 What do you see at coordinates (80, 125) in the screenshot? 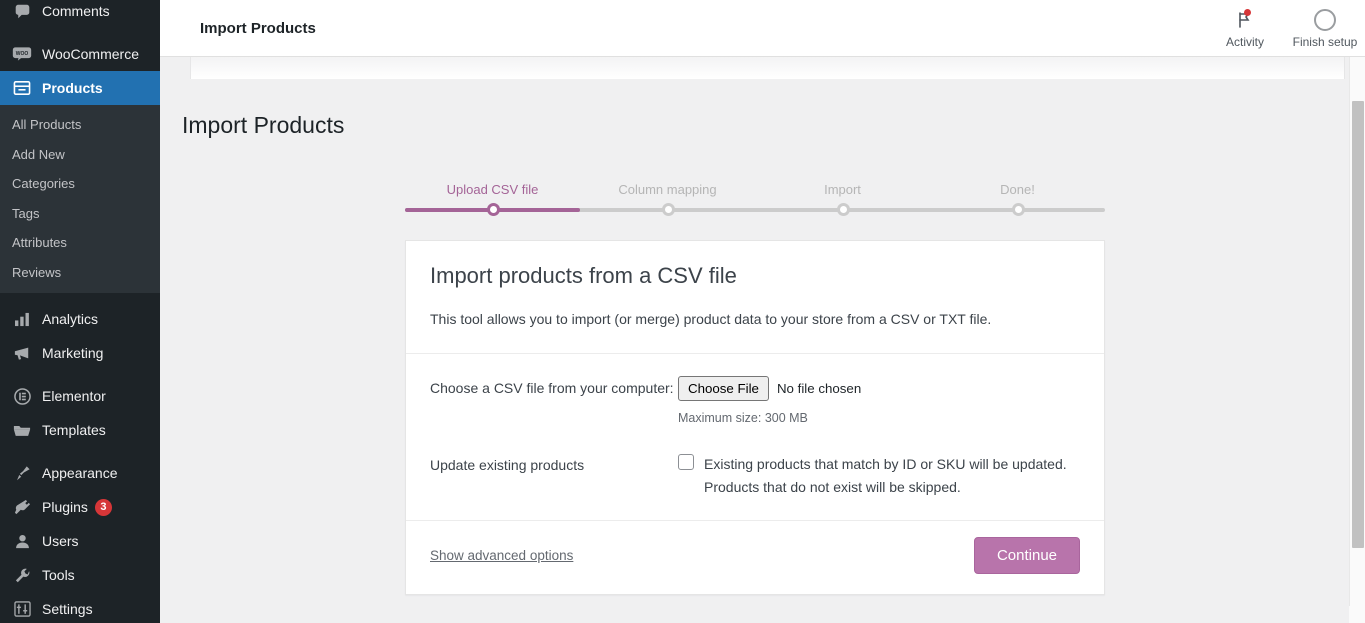
I see `submenu-item-all-products: All Products` at bounding box center [80, 125].